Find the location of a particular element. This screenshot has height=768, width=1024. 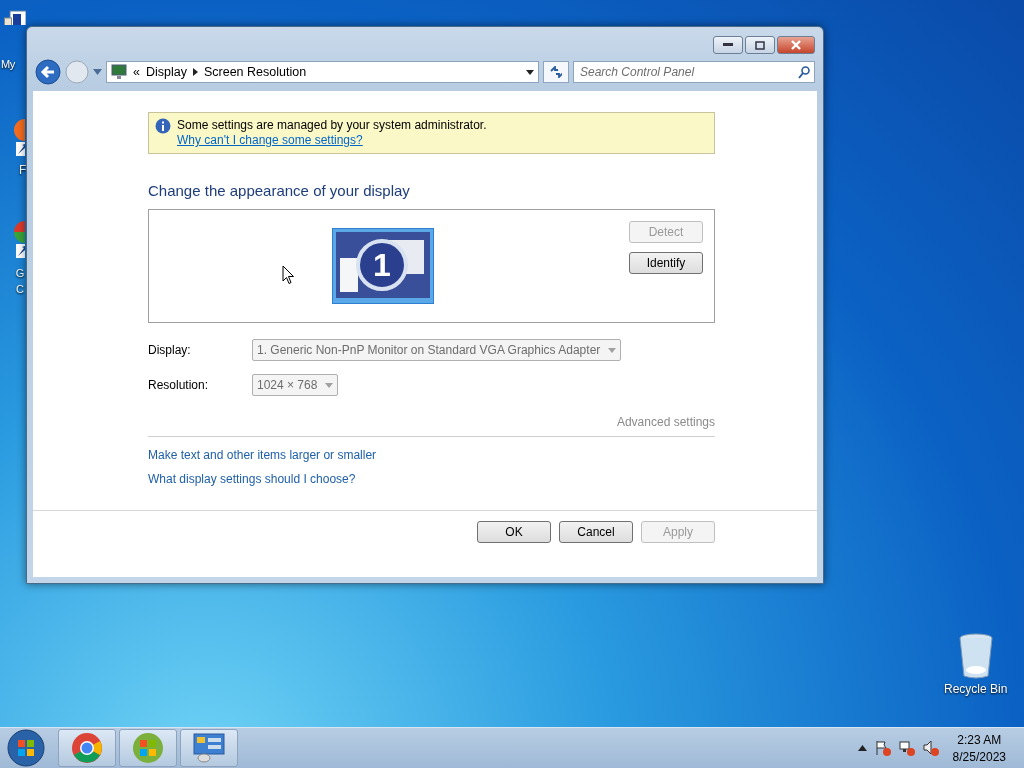

breadcrumb-separator-icon is located at coordinates (195, 72).